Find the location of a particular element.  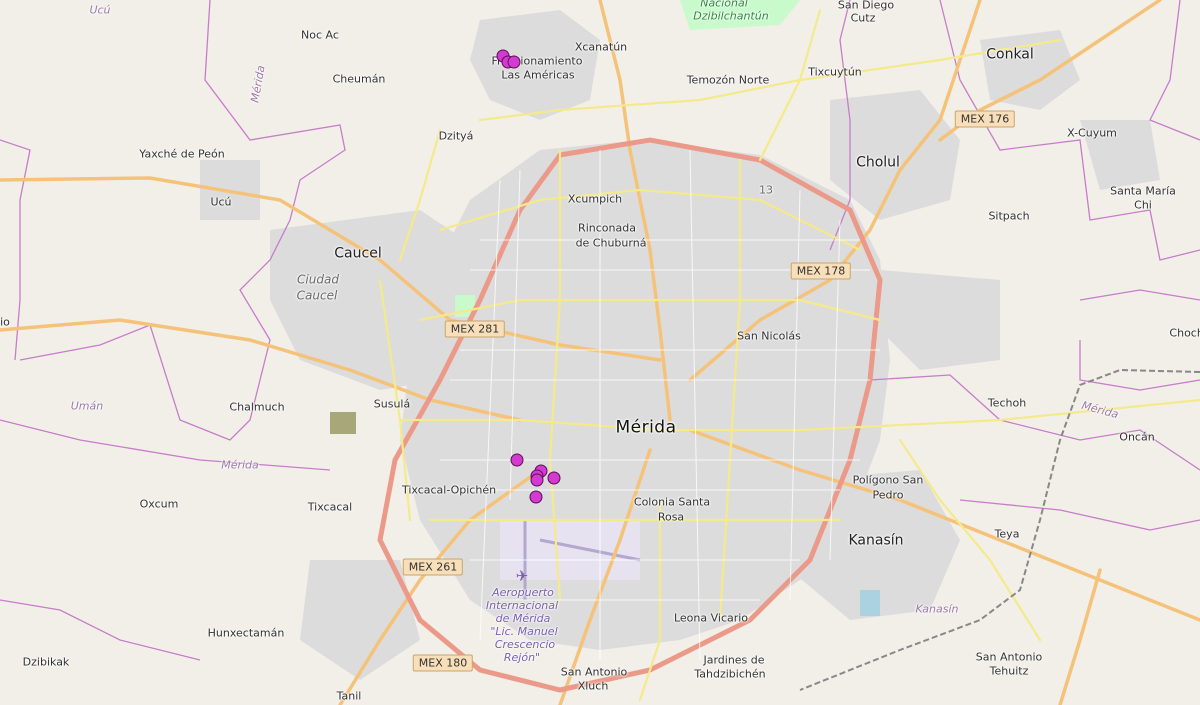

label-san-diego-1: San Diego is located at coordinates (866, 6).